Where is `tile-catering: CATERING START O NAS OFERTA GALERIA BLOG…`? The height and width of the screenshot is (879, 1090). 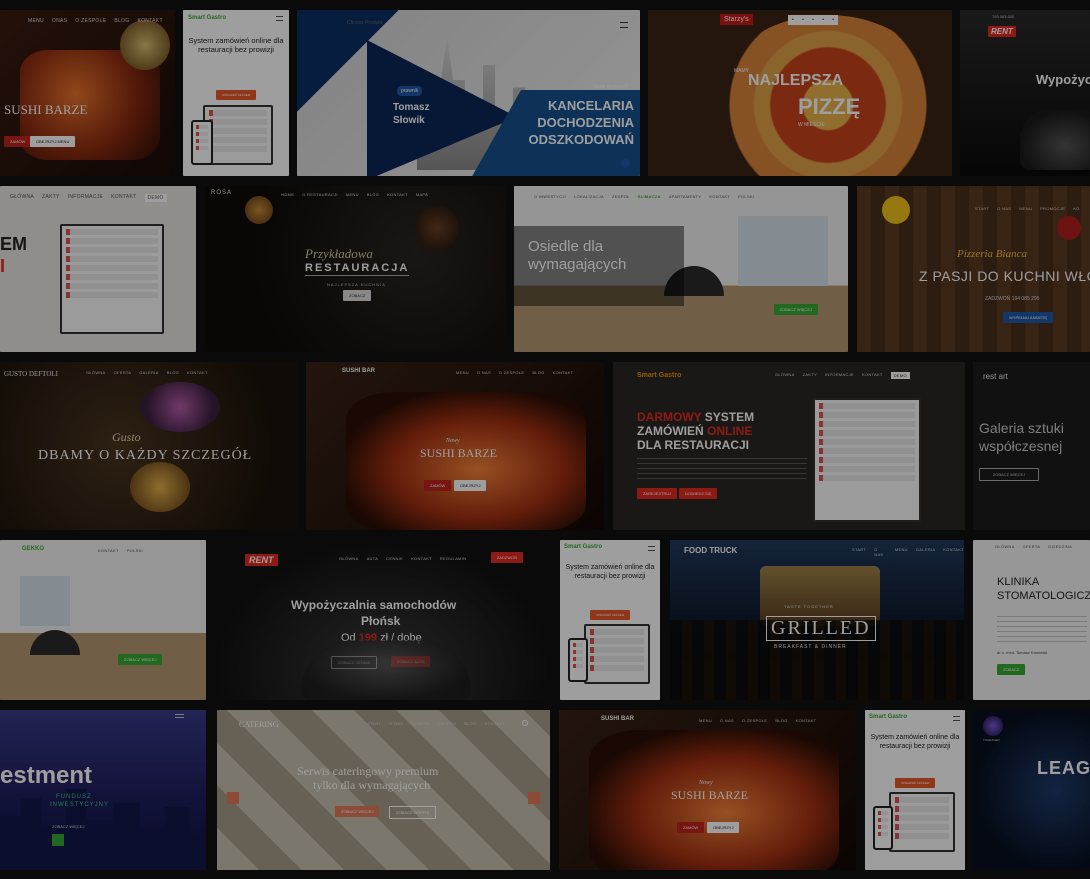 tile-catering: CATERING START O NAS OFERTA GALERIA BLOG… is located at coordinates (383, 790).